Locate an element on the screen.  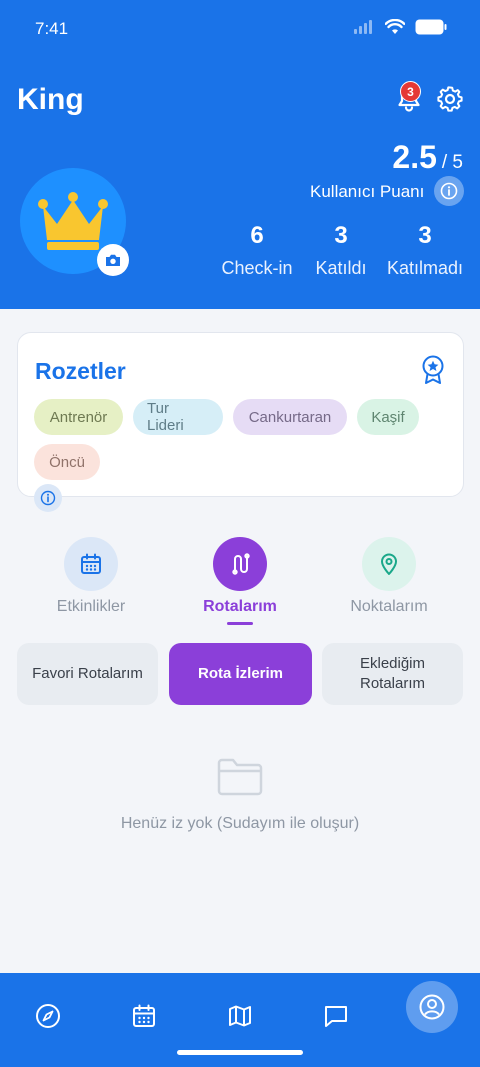
subtab-route-tracks: Rota İzlerim is located at coordinates (240, 674).